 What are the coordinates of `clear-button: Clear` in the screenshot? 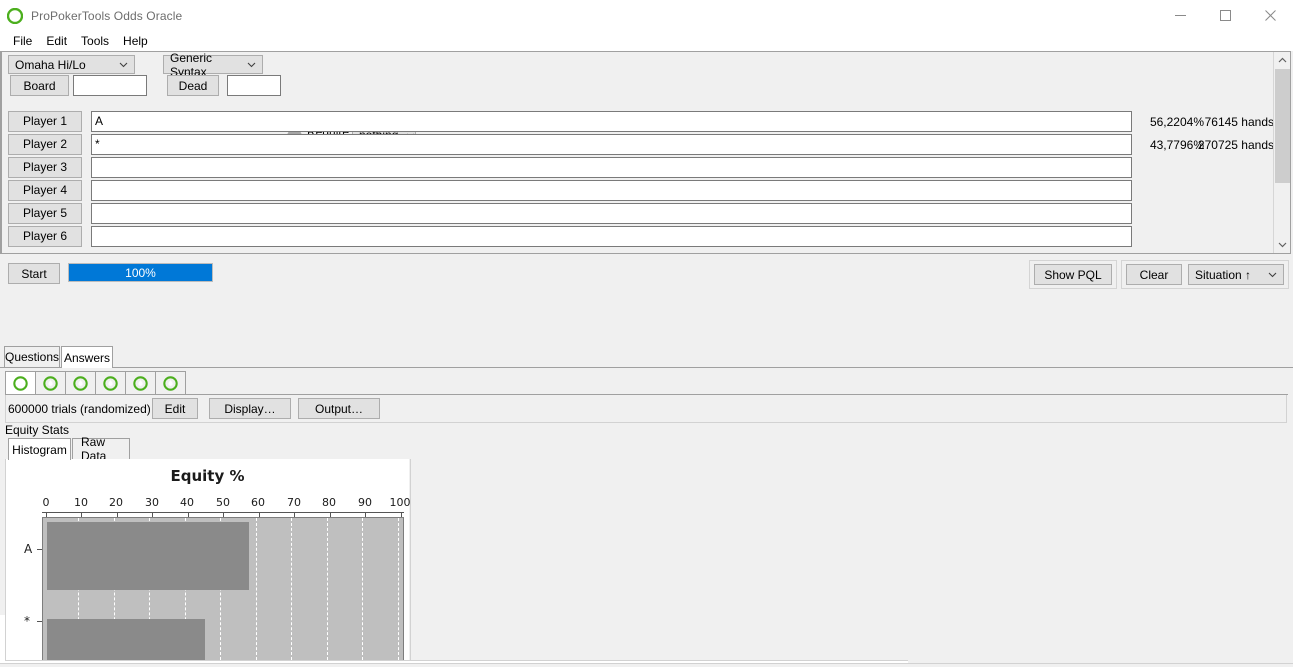 It's located at (1154, 274).